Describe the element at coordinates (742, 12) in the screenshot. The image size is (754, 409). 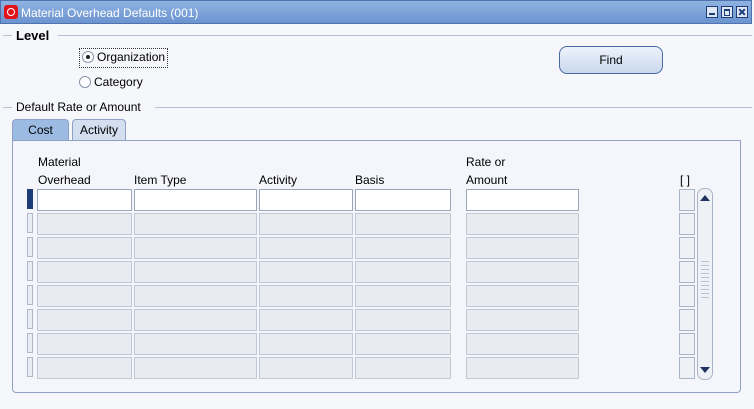
I see `close-icon` at that location.